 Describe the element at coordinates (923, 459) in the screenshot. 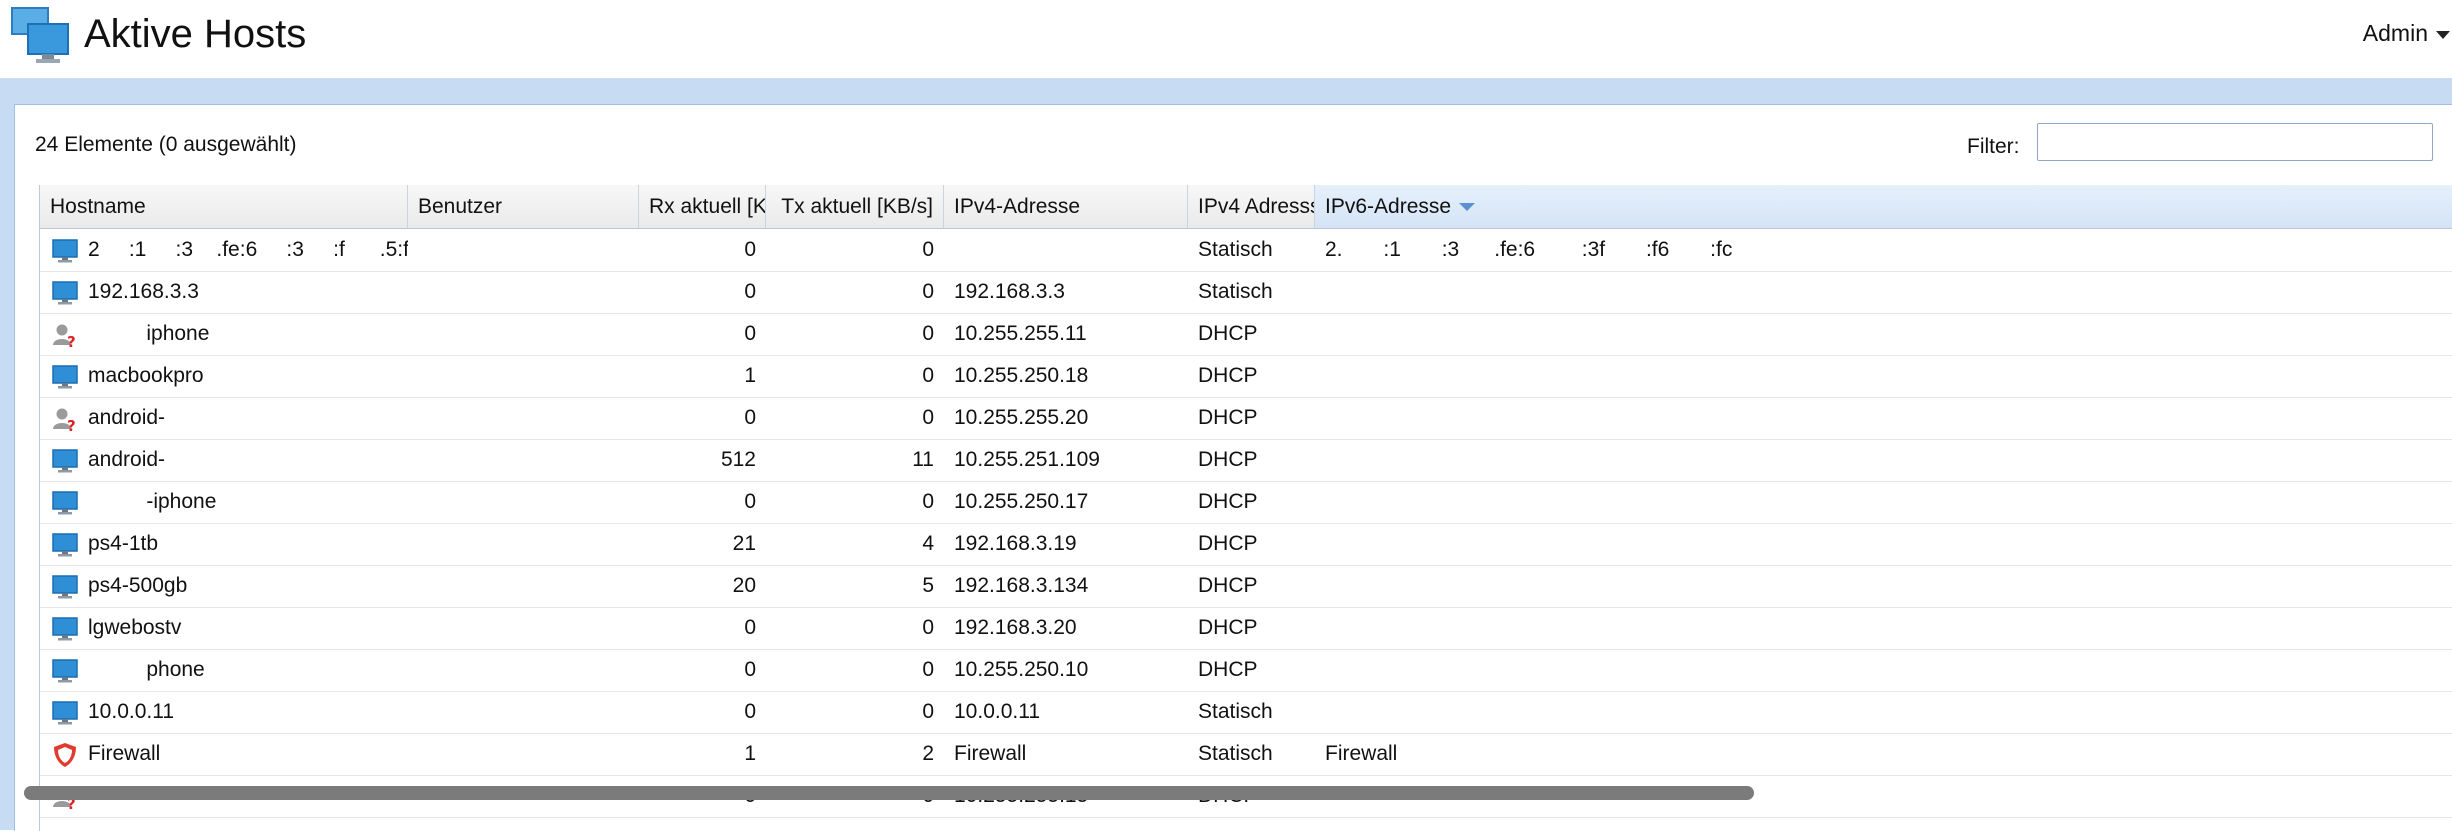

I see `cell-tx: 11` at that location.